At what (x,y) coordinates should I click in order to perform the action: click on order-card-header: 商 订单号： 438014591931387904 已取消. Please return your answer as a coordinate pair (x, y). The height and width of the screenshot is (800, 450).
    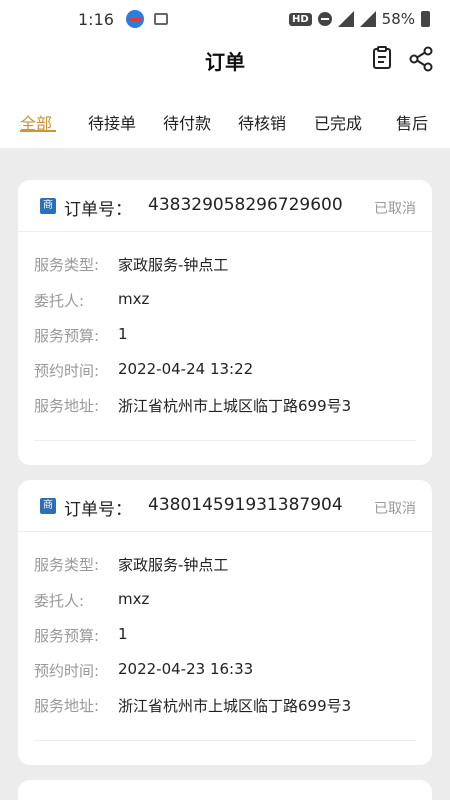
    Looking at the image, I should click on (225, 506).